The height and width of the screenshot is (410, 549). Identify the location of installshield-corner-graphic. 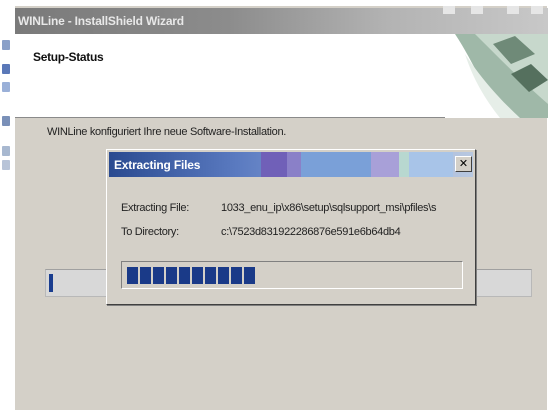
(496, 76).